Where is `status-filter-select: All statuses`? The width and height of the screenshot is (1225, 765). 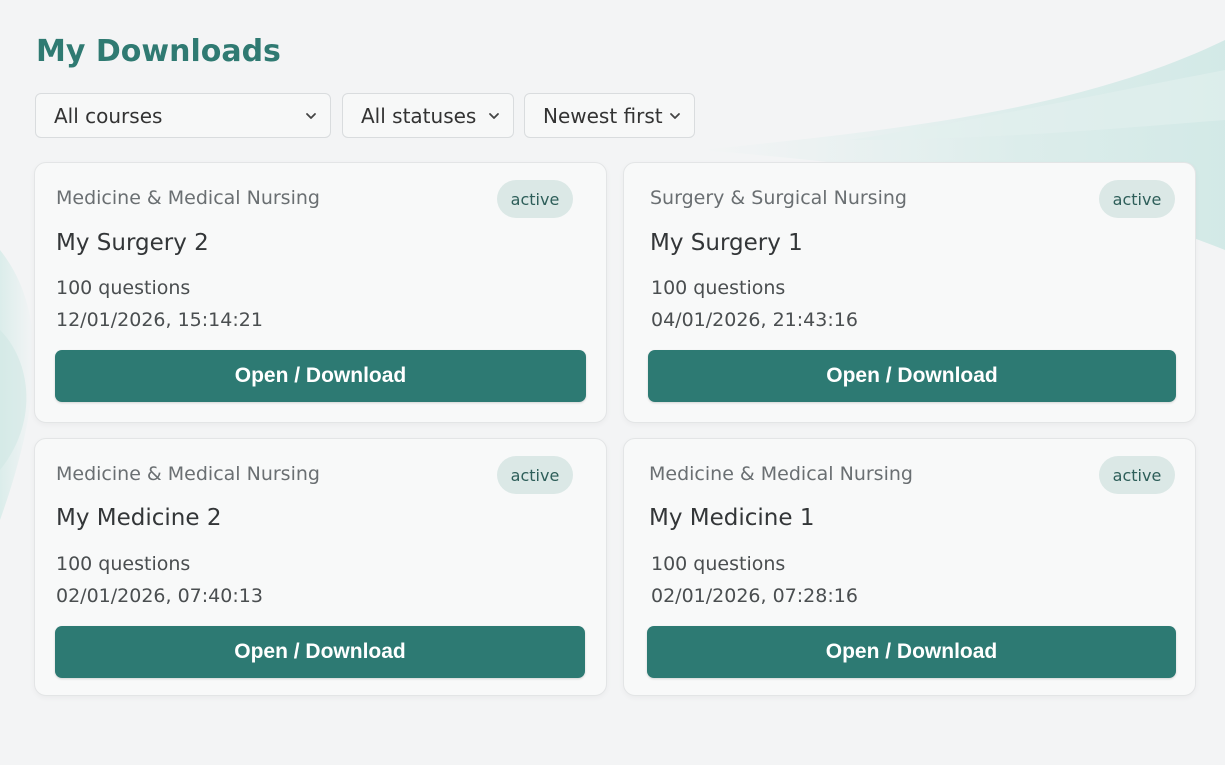 status-filter-select: All statuses is located at coordinates (428, 115).